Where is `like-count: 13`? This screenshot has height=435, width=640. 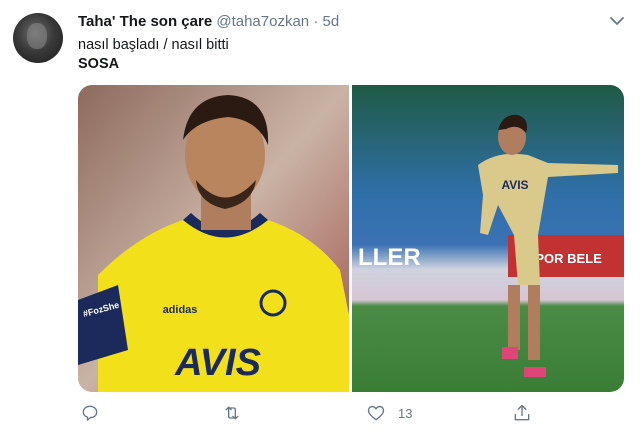 like-count: 13 is located at coordinates (405, 413).